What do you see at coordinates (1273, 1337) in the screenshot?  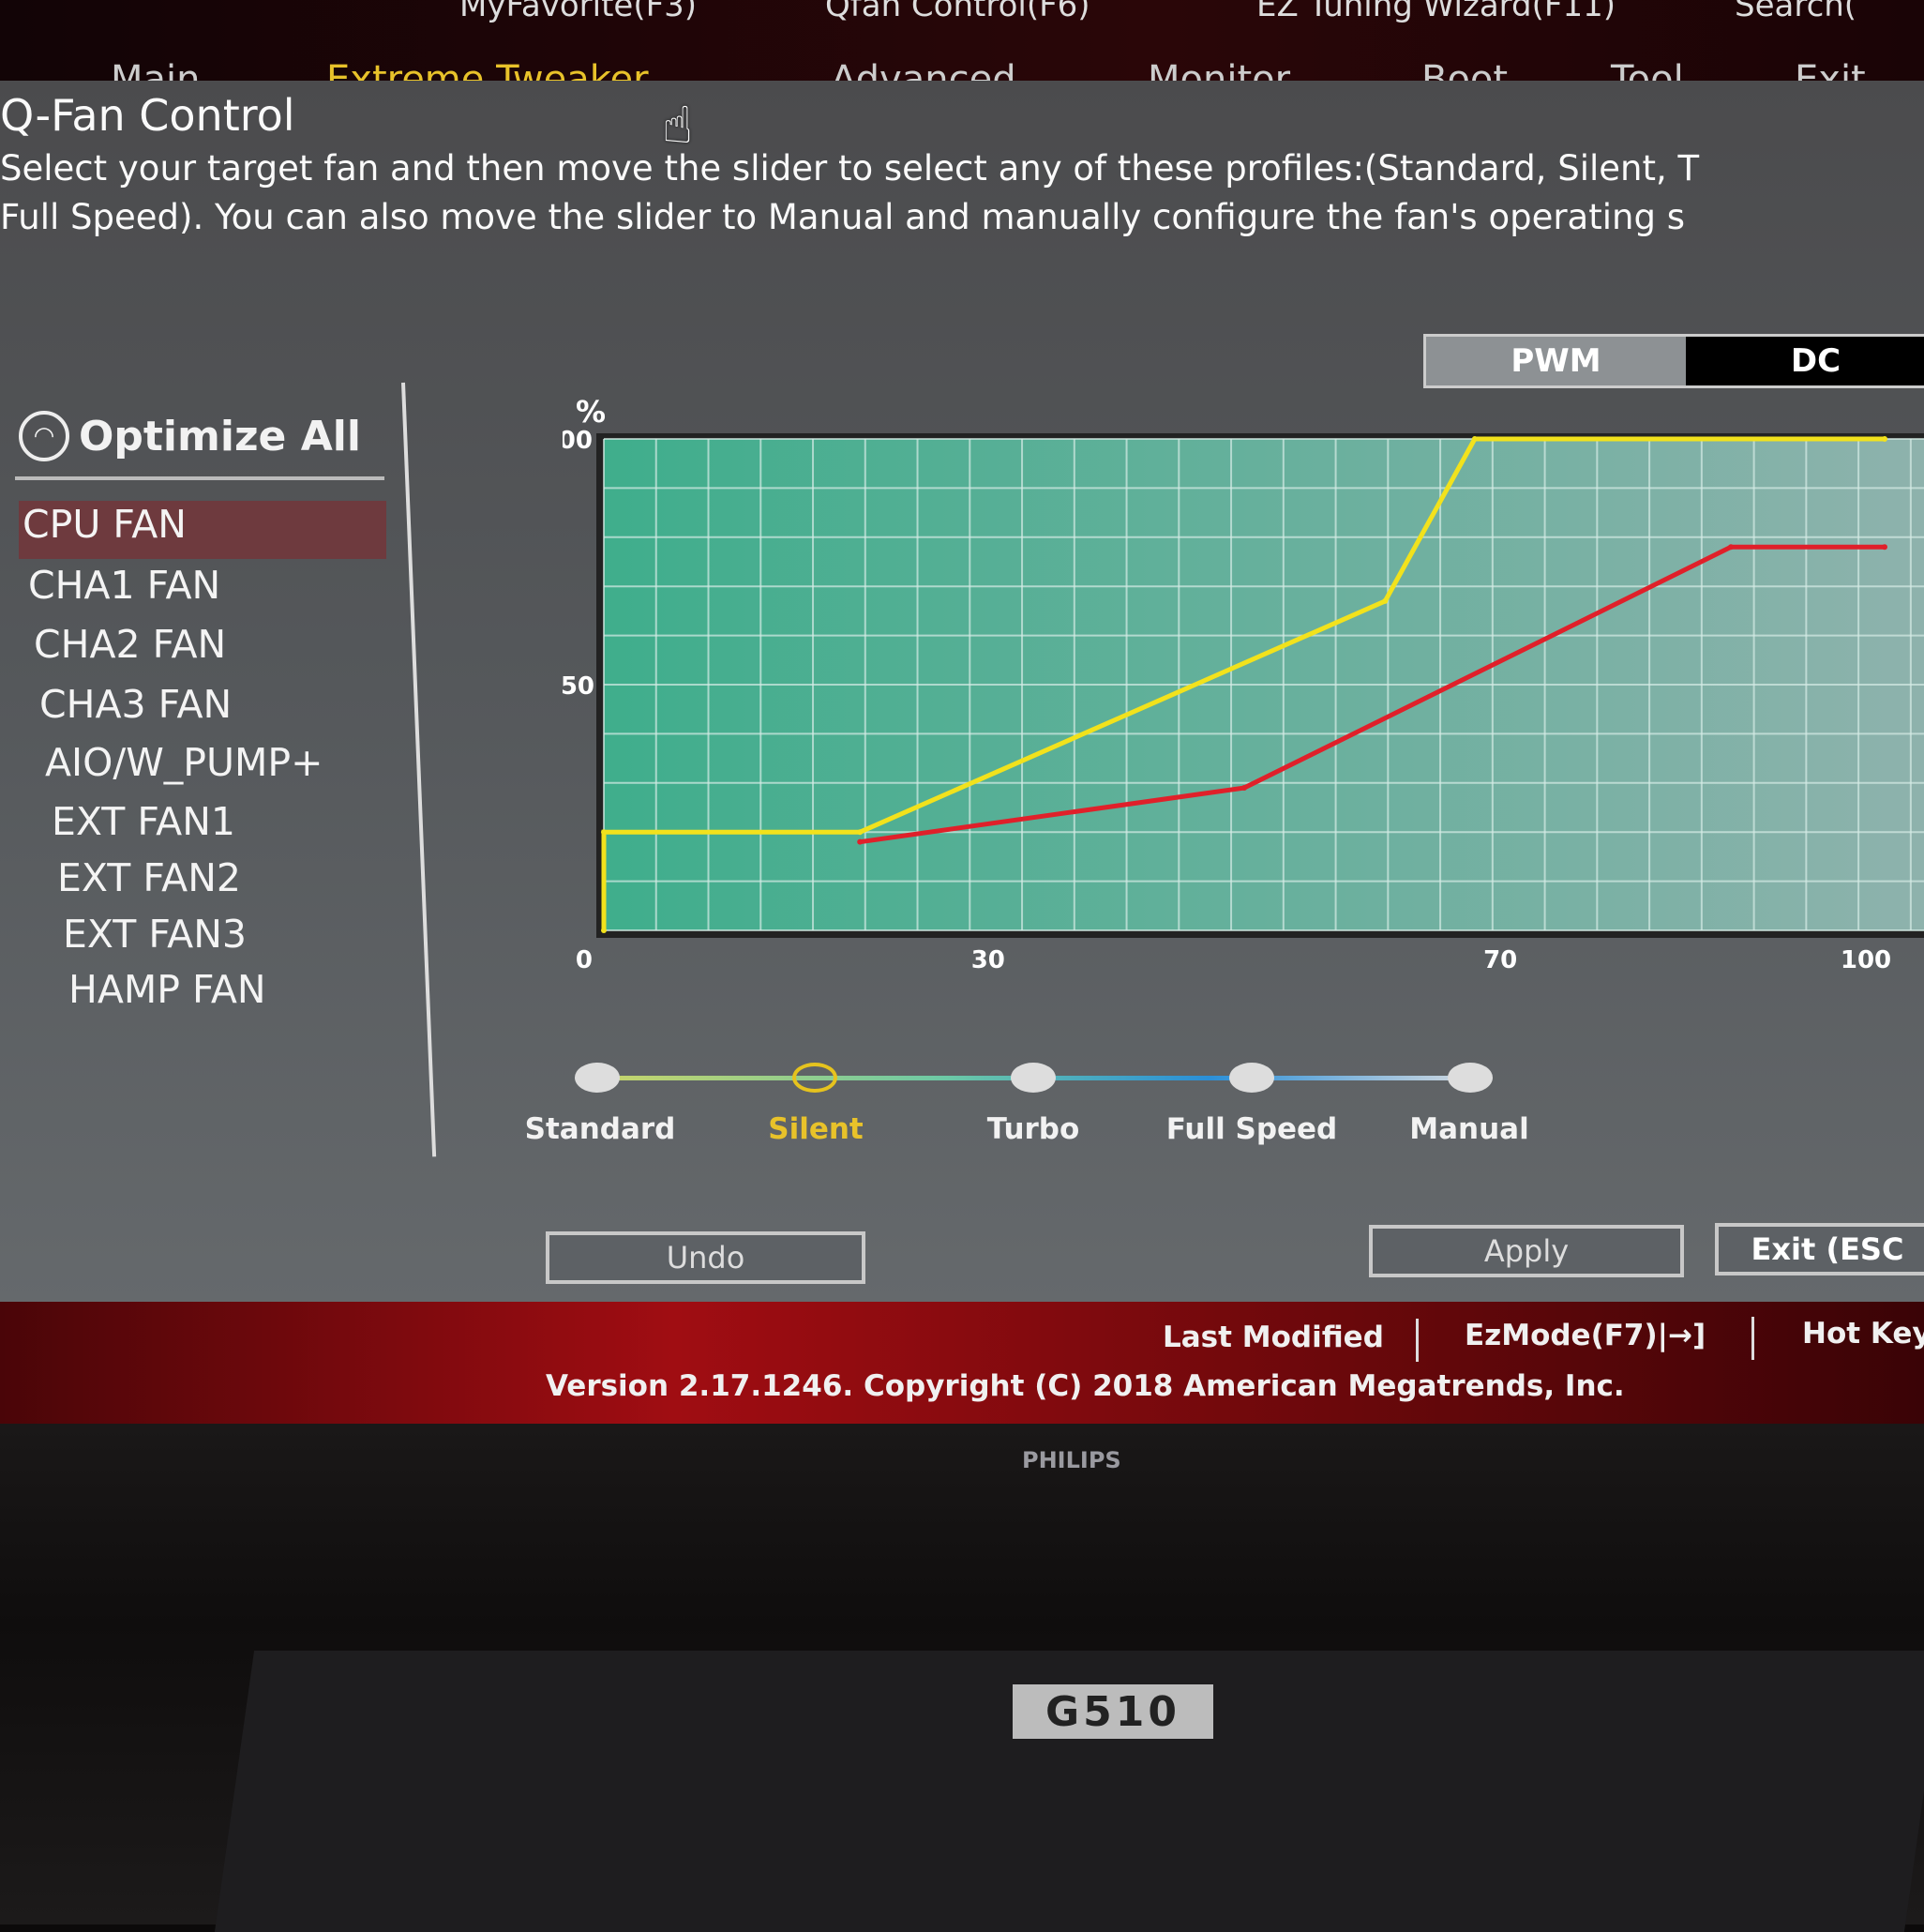 I see `last-modified-button: Last Modified` at bounding box center [1273, 1337].